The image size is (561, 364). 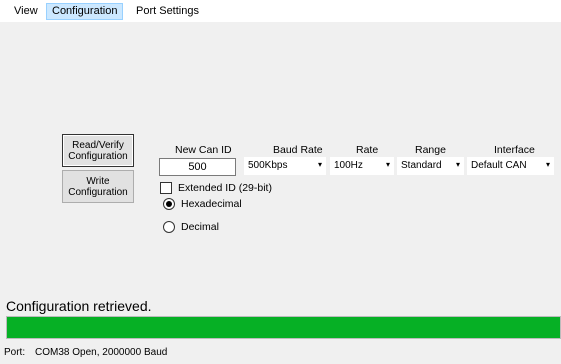 What do you see at coordinates (98, 150) in the screenshot?
I see `read-verify-configuration-button: Read/Verify Configuration` at bounding box center [98, 150].